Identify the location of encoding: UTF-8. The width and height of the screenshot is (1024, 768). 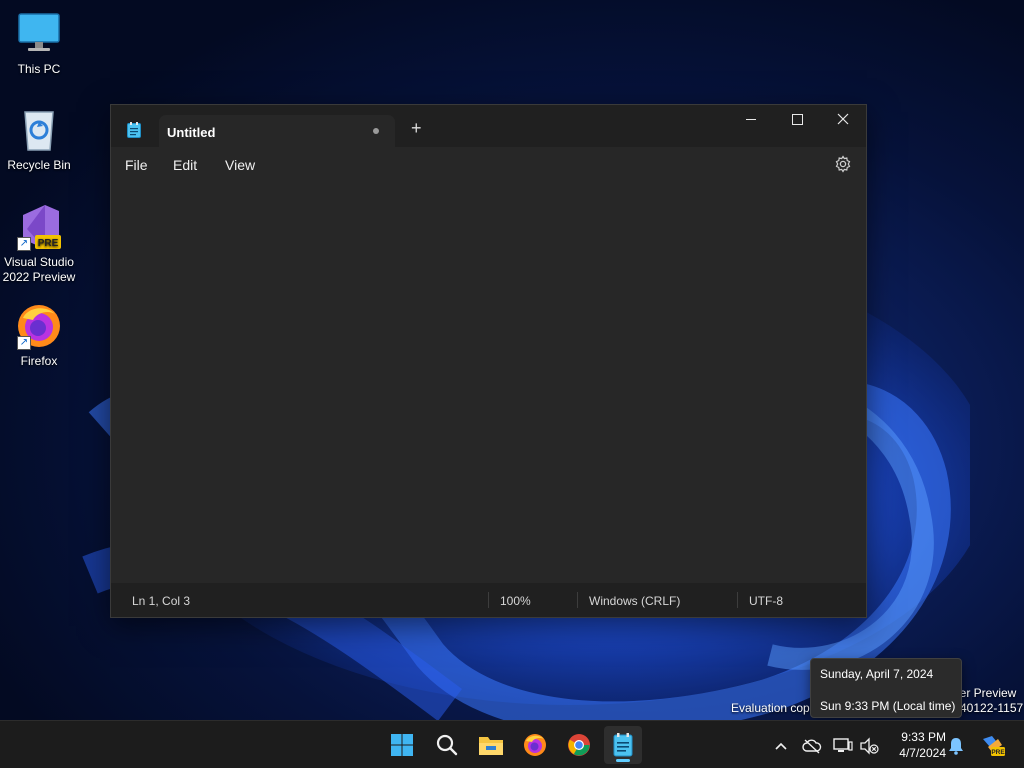
(766, 601).